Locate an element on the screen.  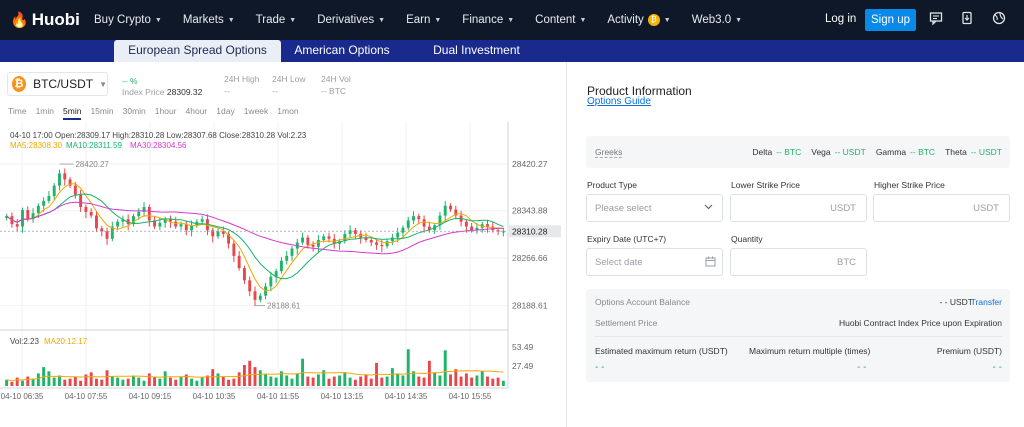
interval-1min: 1min is located at coordinates (45, 113).